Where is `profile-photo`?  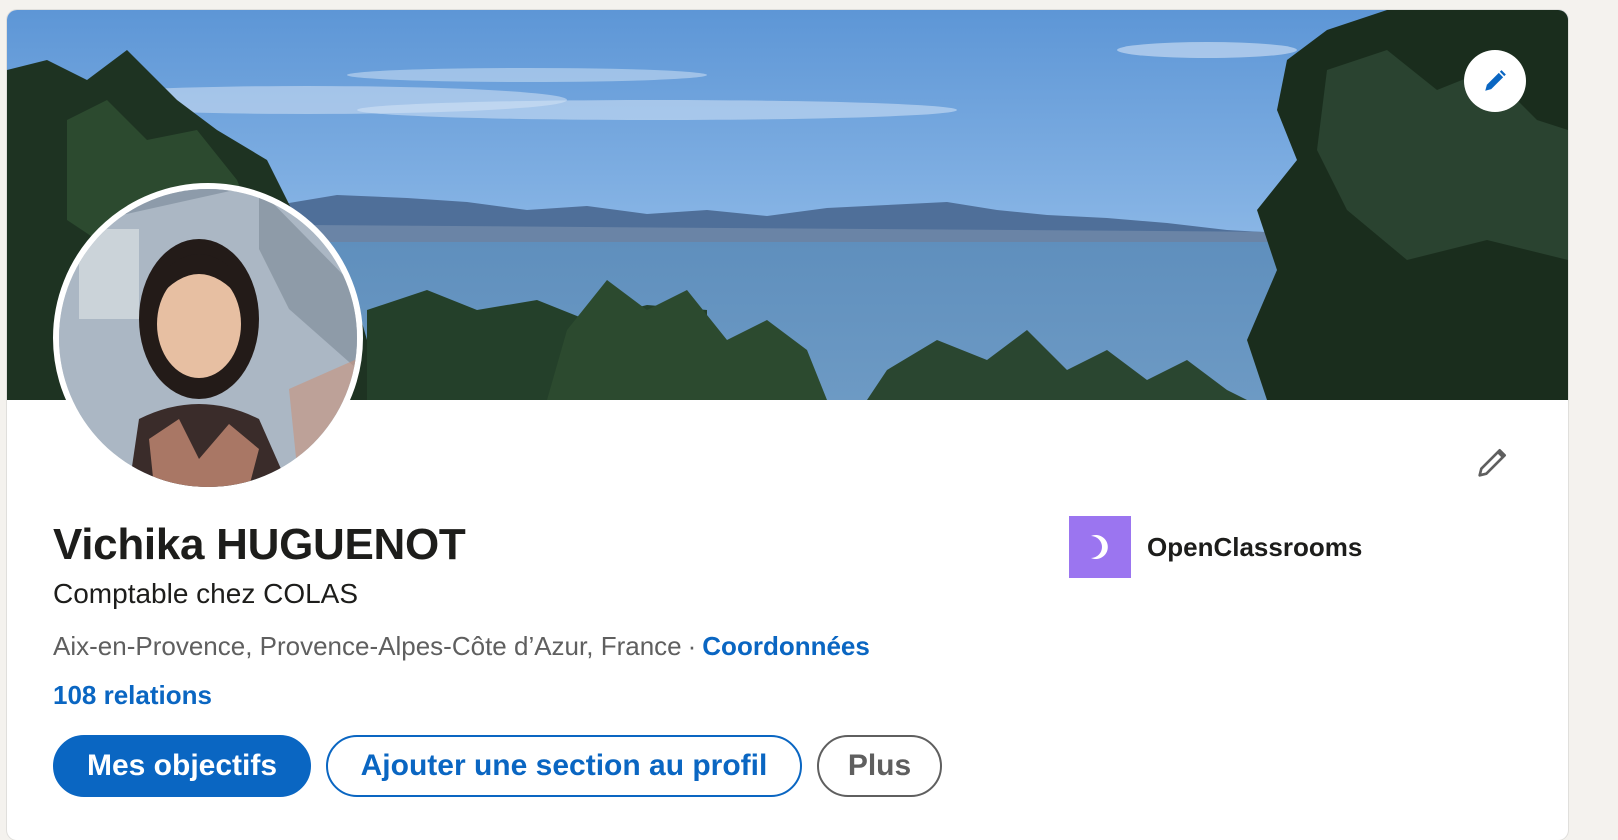 profile-photo is located at coordinates (208, 338).